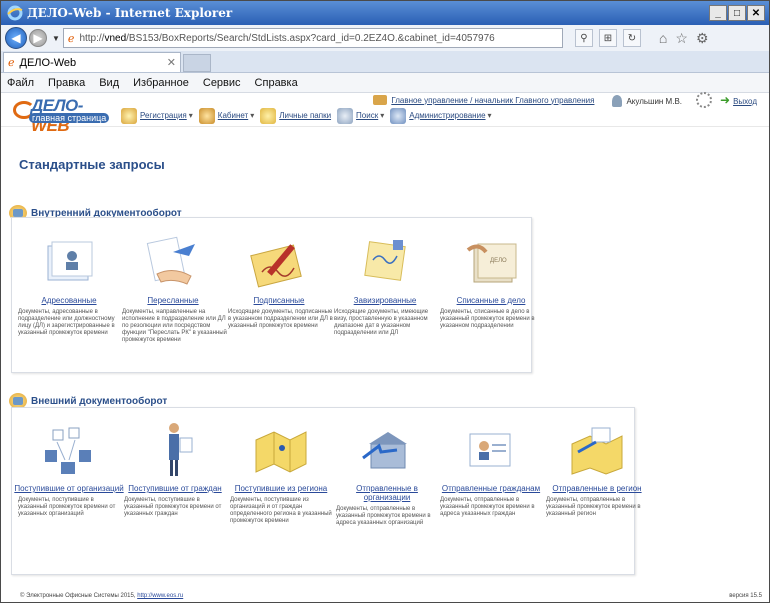  Describe the element at coordinates (281, 450) in the screenshot. I see `region-map-icon` at that location.